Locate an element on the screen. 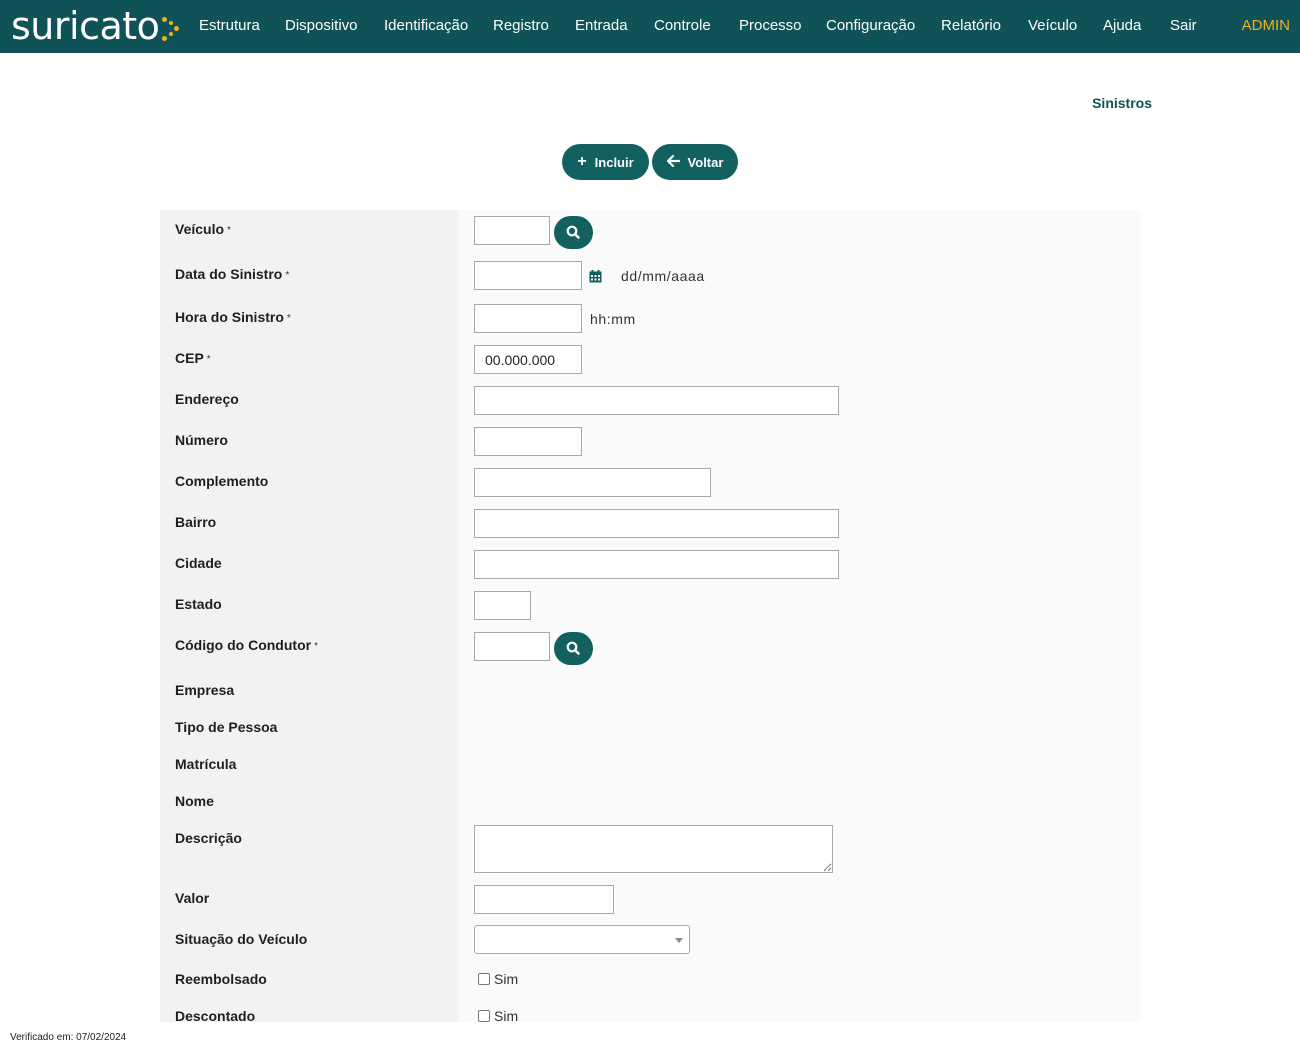  logo-text: suricato is located at coordinates (85, 26).